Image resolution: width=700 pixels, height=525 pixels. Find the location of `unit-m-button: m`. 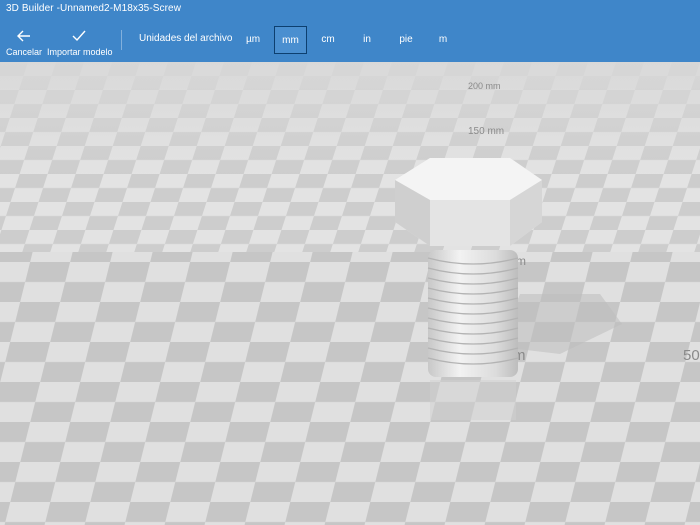

unit-m-button: m is located at coordinates (443, 40).